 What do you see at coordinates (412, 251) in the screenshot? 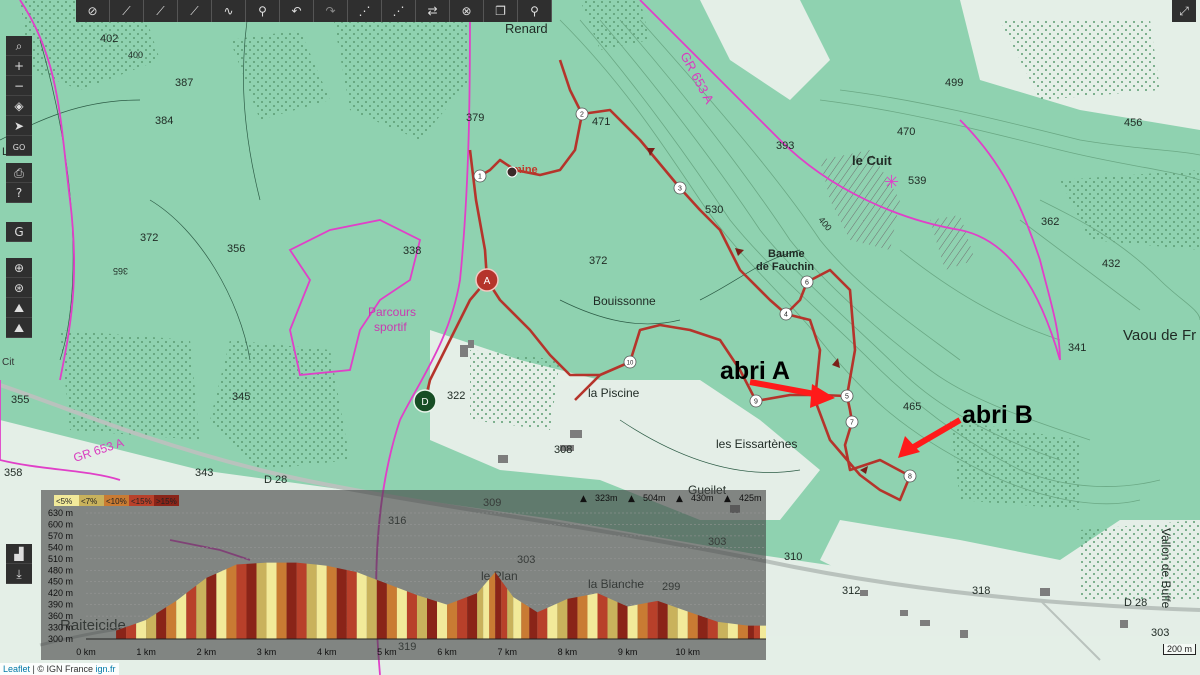
I see `map-label: 338` at bounding box center [412, 251].